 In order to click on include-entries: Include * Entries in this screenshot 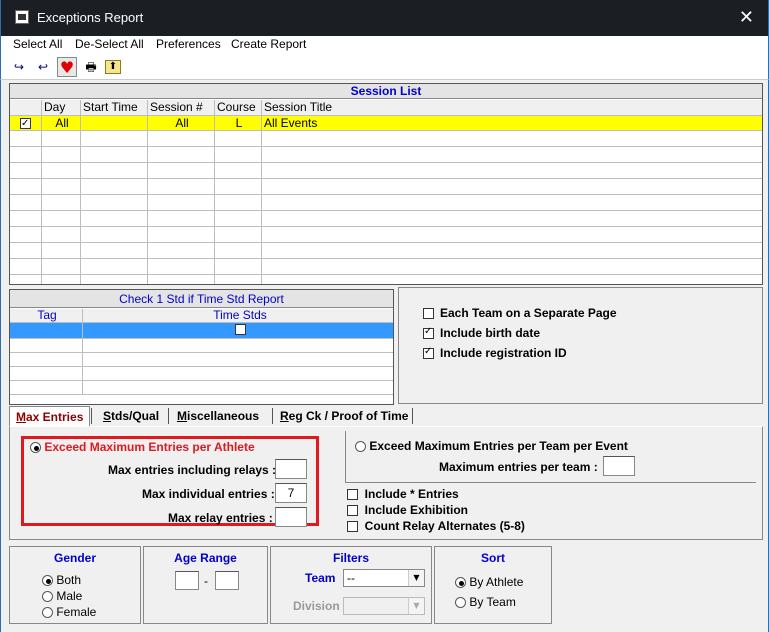, I will do `click(403, 494)`.